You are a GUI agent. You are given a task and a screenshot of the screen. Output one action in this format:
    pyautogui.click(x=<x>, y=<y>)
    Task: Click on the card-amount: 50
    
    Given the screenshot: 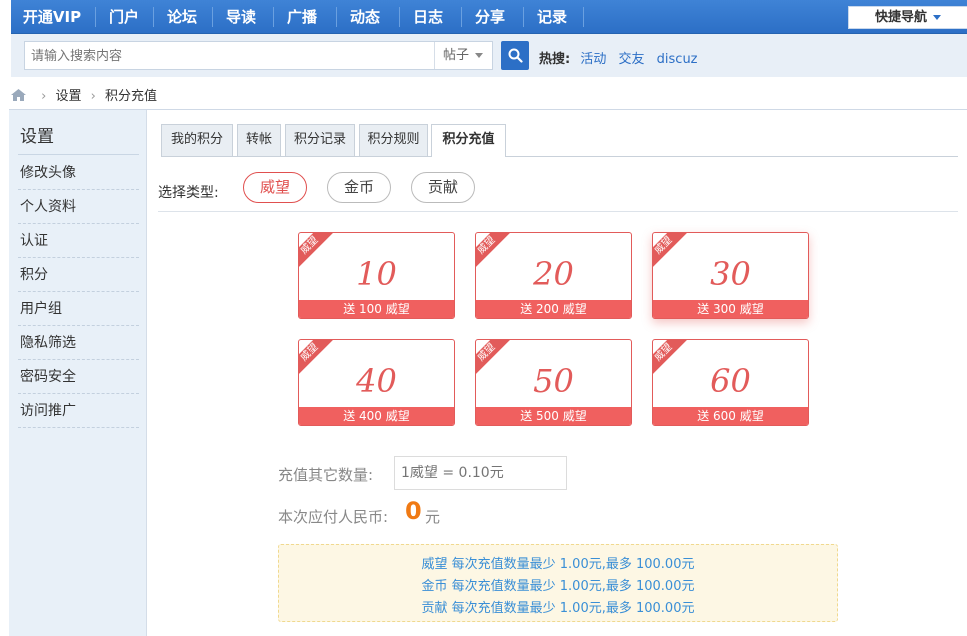 What is the action you would take?
    pyautogui.click(x=553, y=381)
    